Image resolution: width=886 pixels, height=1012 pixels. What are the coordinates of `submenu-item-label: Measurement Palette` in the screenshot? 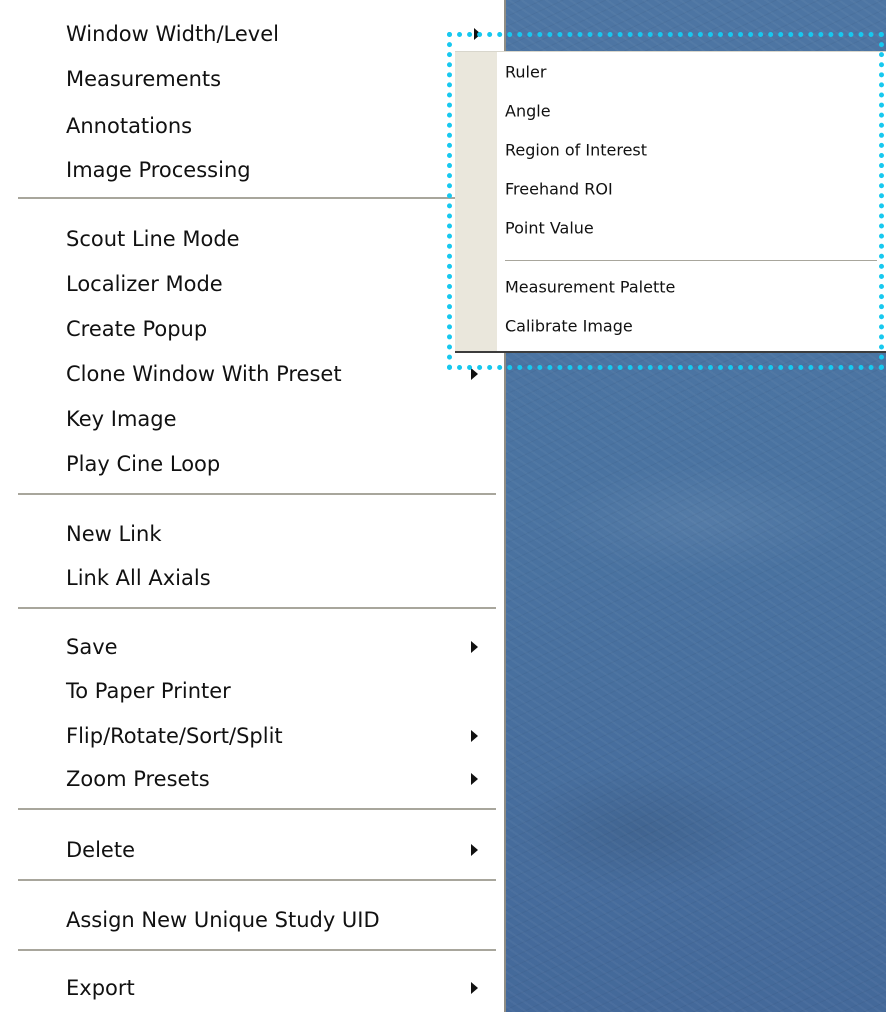 It's located at (590, 287).